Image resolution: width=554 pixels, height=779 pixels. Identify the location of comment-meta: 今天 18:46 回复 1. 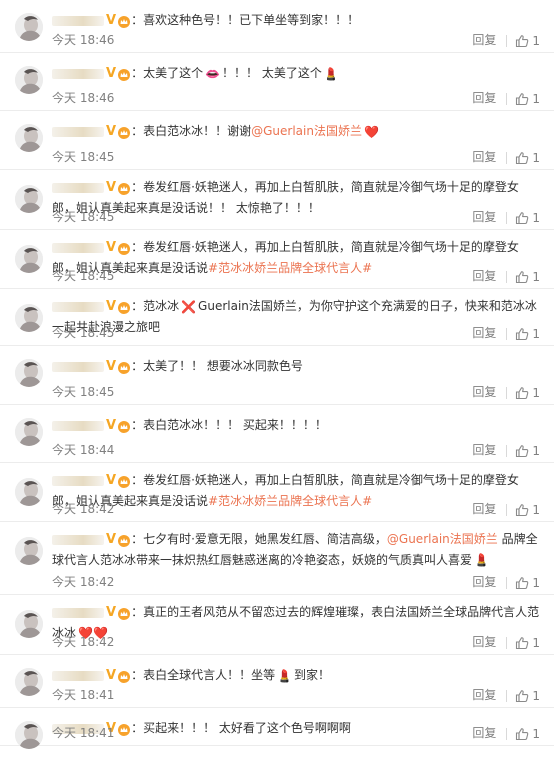
(296, 98).